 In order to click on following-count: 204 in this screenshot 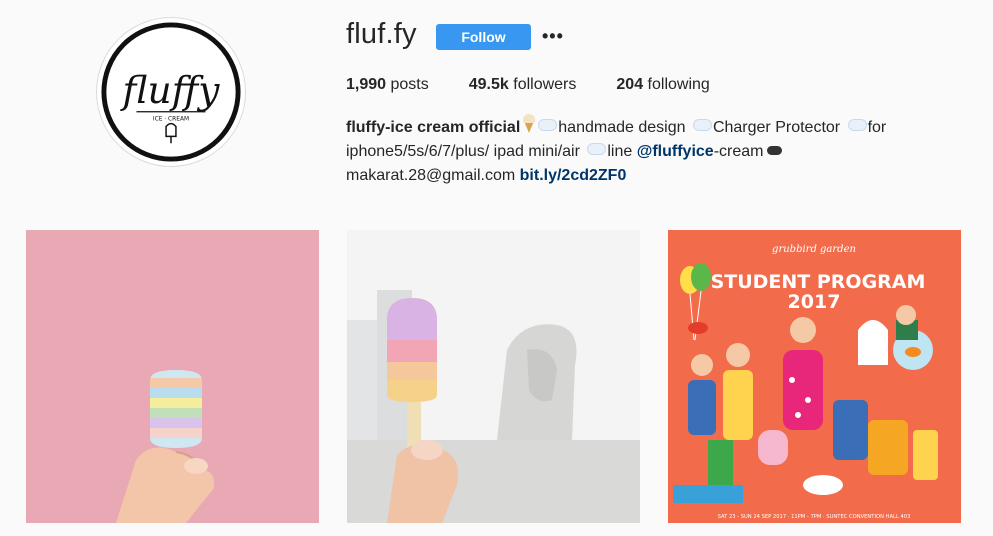, I will do `click(630, 84)`.